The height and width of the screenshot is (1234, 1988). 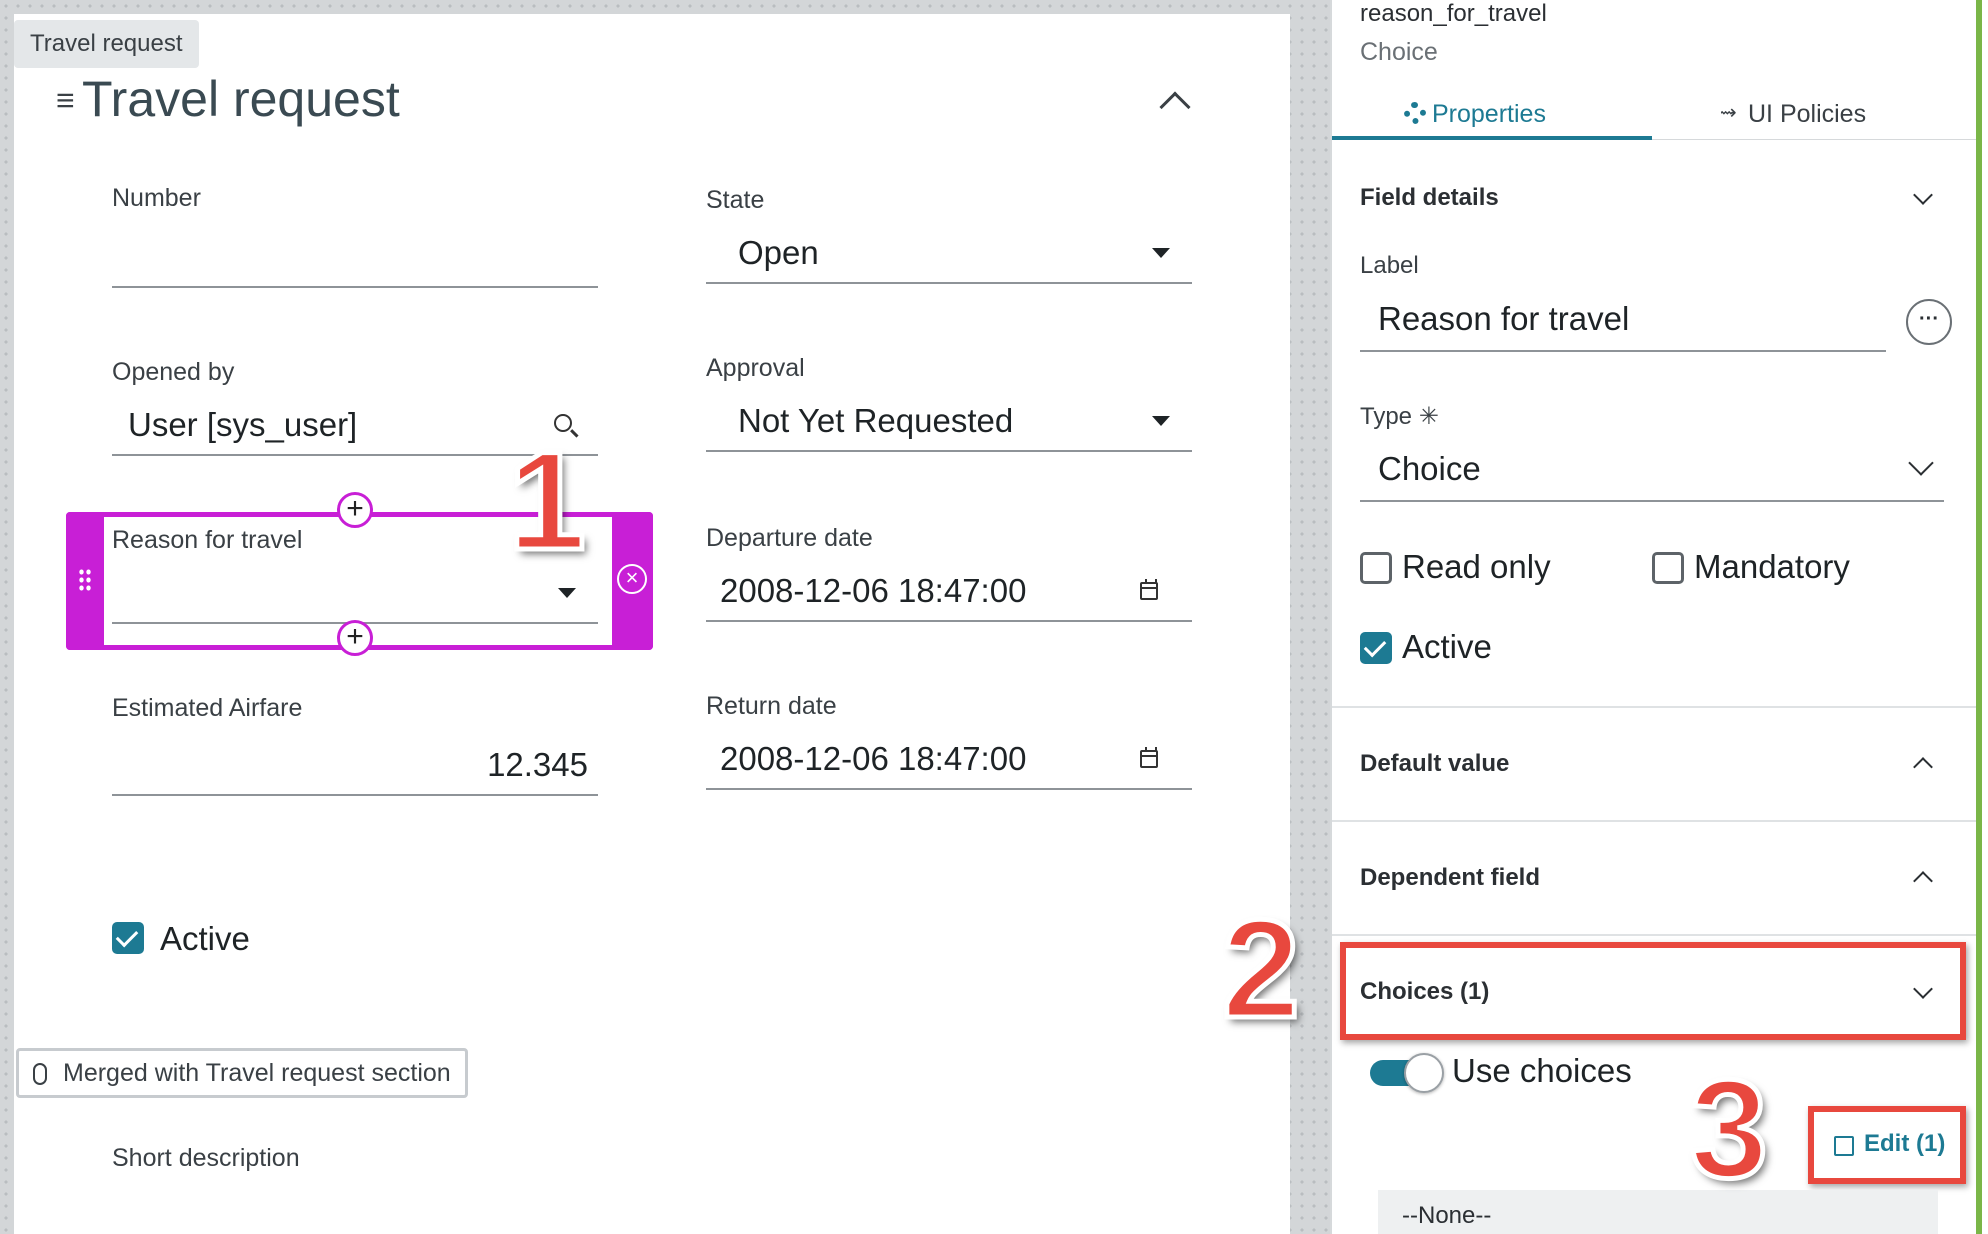 I want to click on type-select: Choice, so click(x=1429, y=469).